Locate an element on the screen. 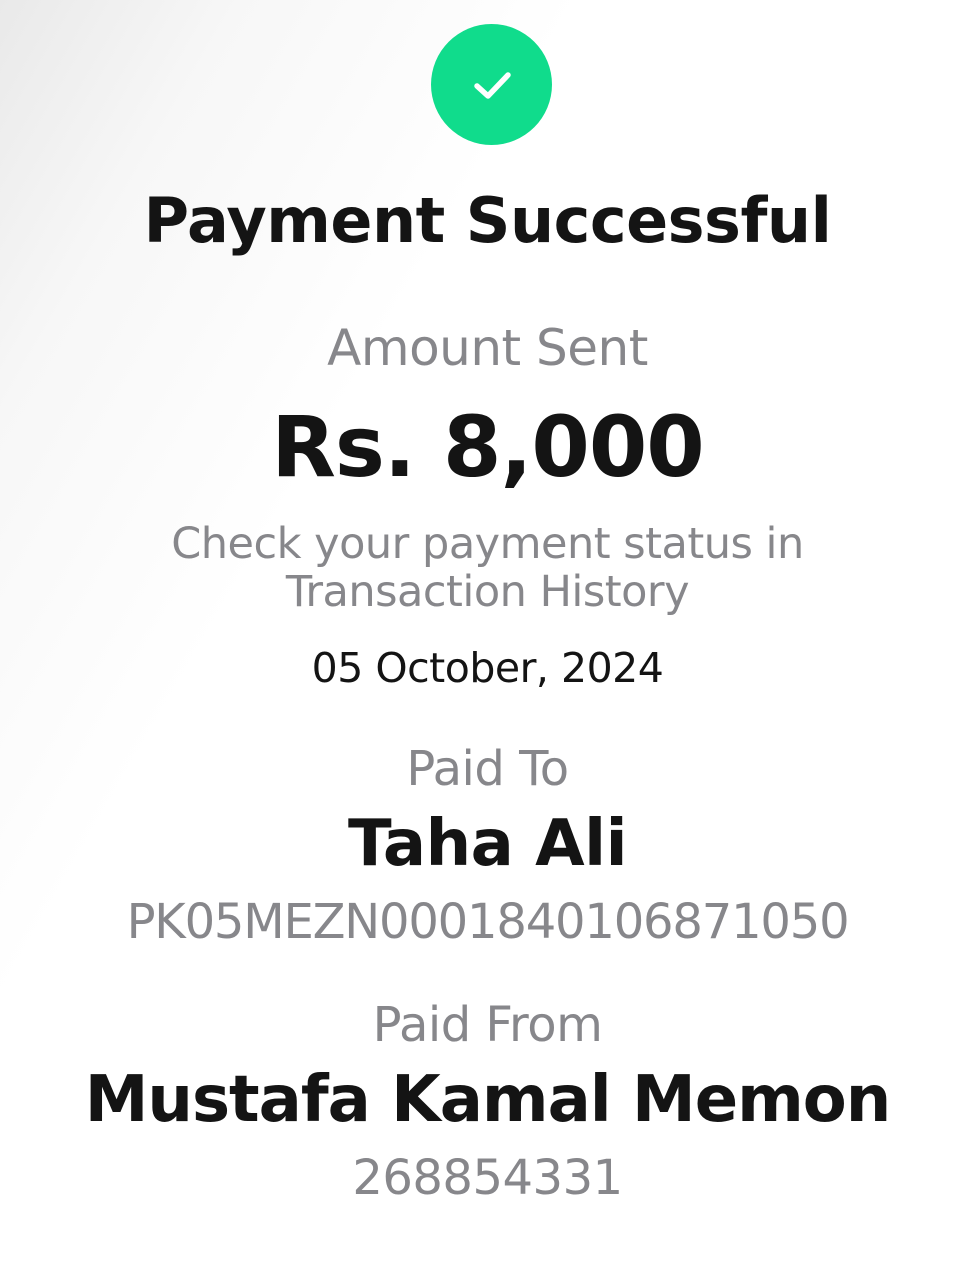 The image size is (975, 1280). transaction-date: 05 October, 2024 is located at coordinates (487, 668).